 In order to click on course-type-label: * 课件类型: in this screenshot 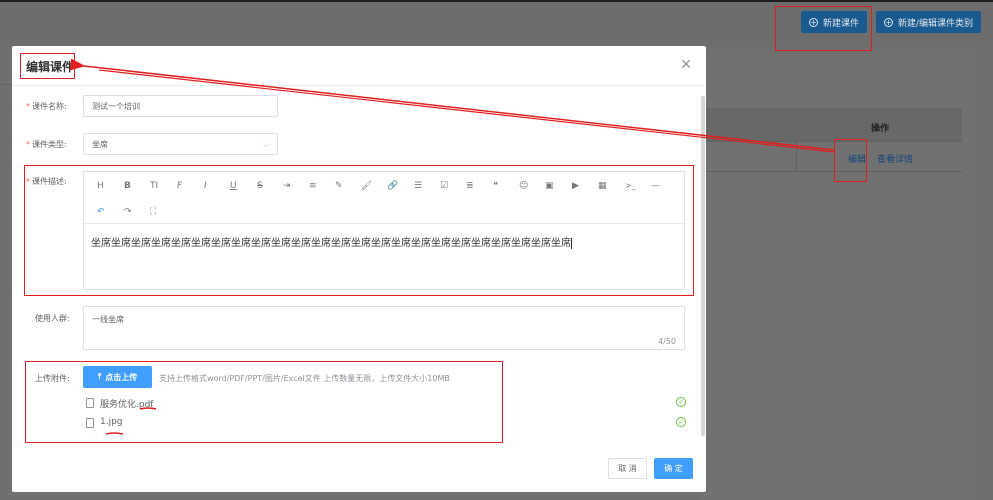, I will do `click(46, 144)`.